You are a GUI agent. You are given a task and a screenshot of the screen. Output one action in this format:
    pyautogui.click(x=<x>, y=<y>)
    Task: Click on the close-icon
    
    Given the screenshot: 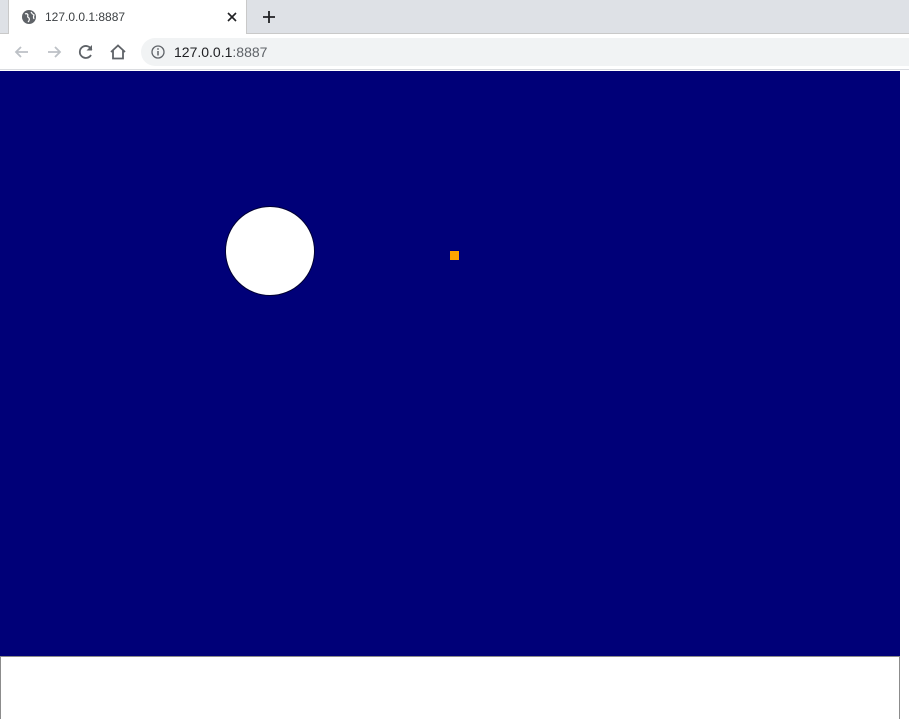 What is the action you would take?
    pyautogui.click(x=232, y=17)
    